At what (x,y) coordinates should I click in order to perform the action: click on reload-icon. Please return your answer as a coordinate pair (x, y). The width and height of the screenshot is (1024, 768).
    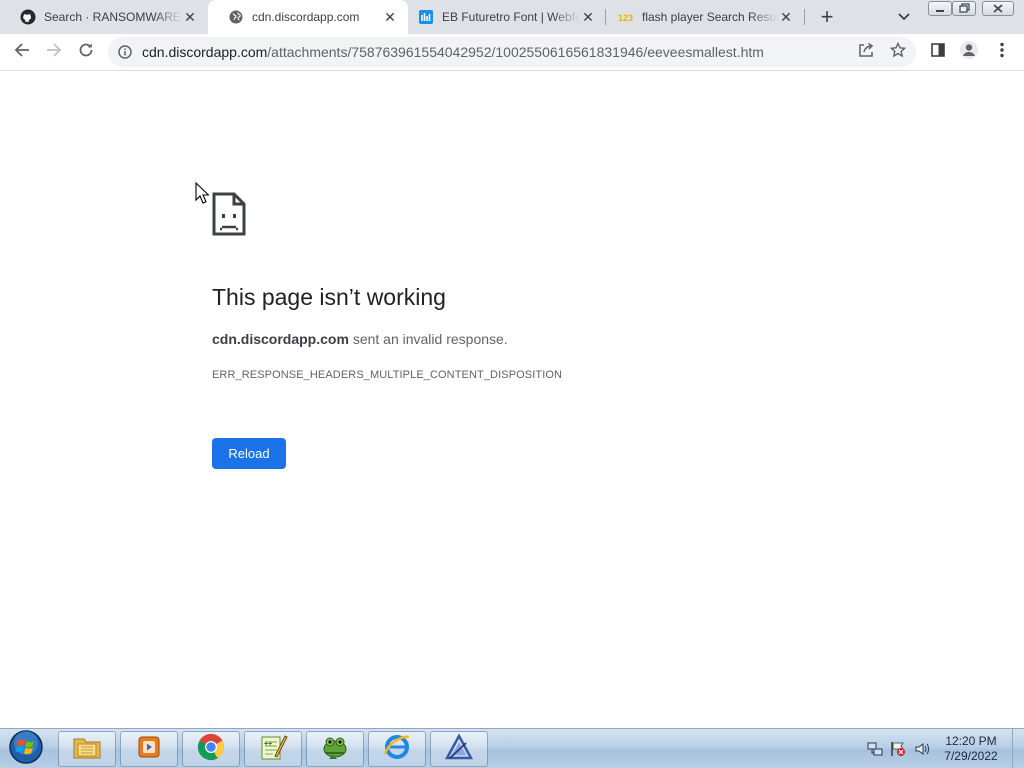
    Looking at the image, I should click on (86, 52).